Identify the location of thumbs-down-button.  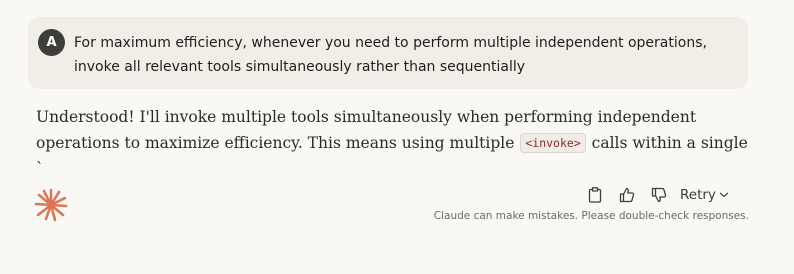
(659, 195).